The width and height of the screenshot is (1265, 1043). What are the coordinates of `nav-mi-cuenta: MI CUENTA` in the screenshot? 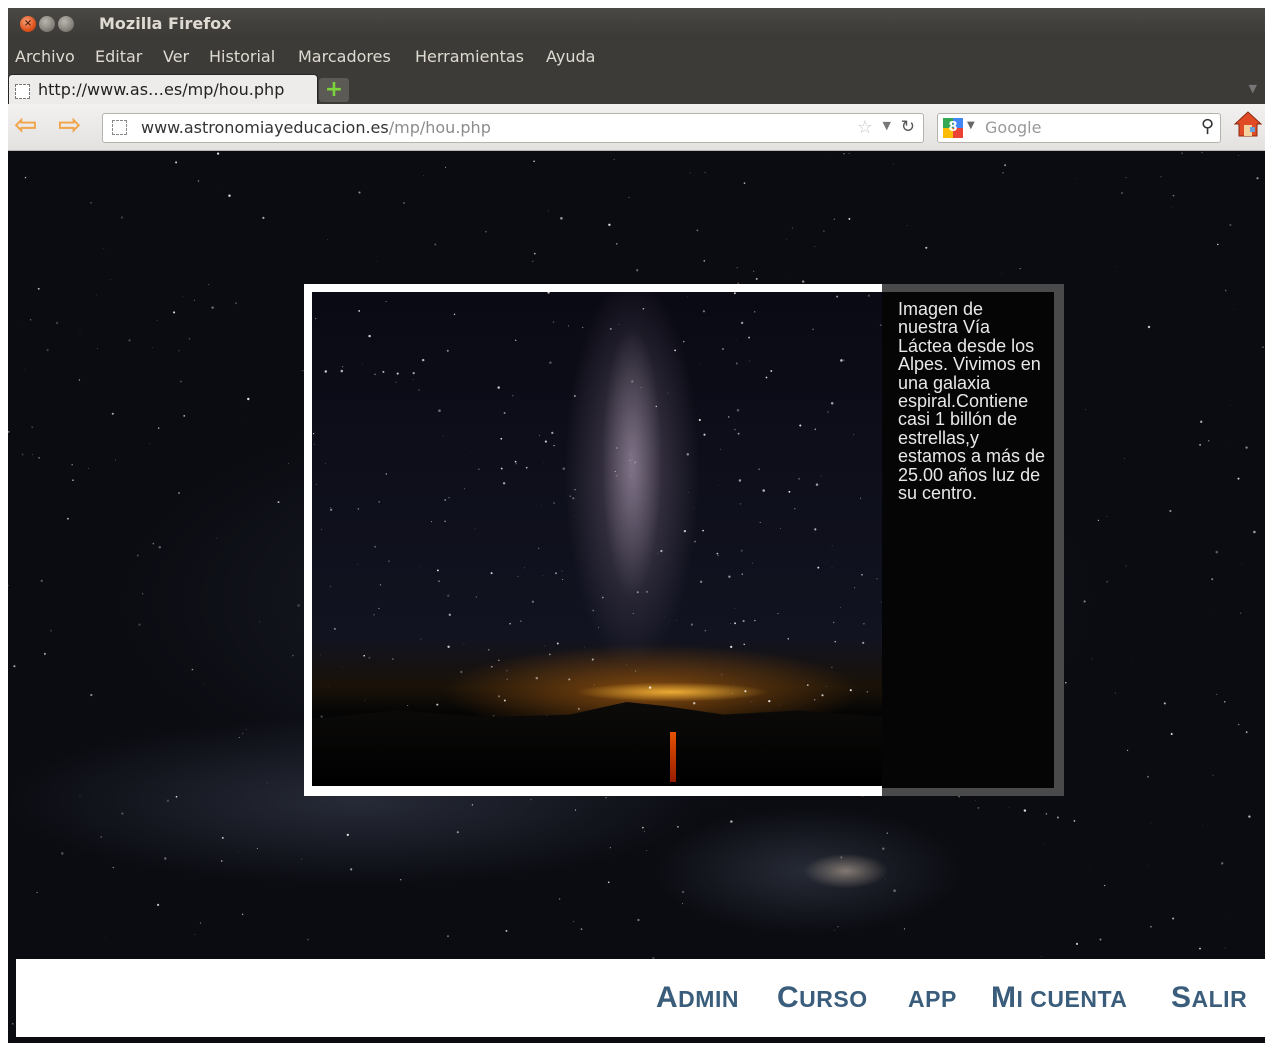 It's located at (1059, 998).